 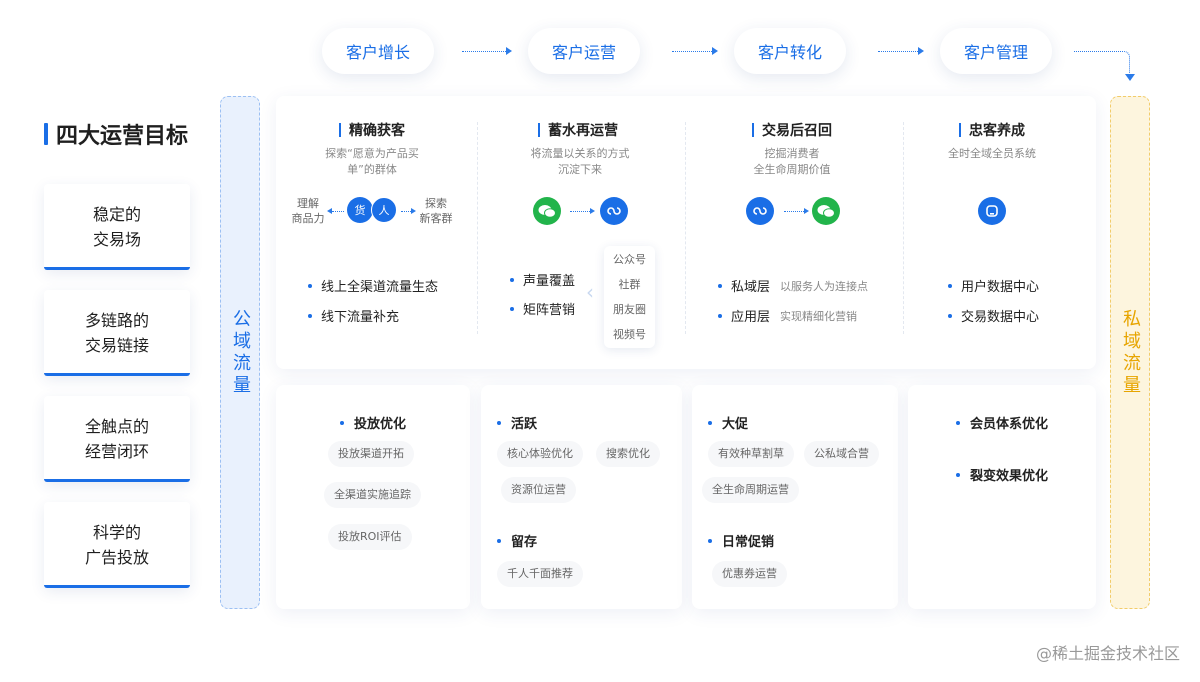 What do you see at coordinates (628, 454) in the screenshot?
I see `tag: 搜索优化` at bounding box center [628, 454].